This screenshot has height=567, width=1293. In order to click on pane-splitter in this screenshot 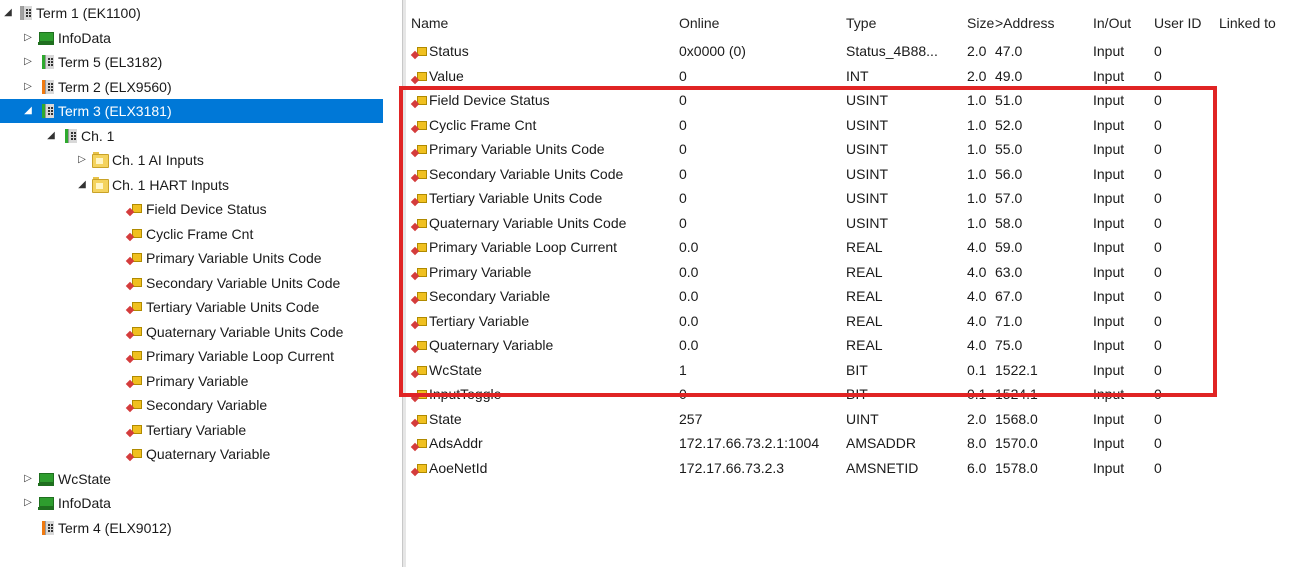, I will do `click(404, 283)`.